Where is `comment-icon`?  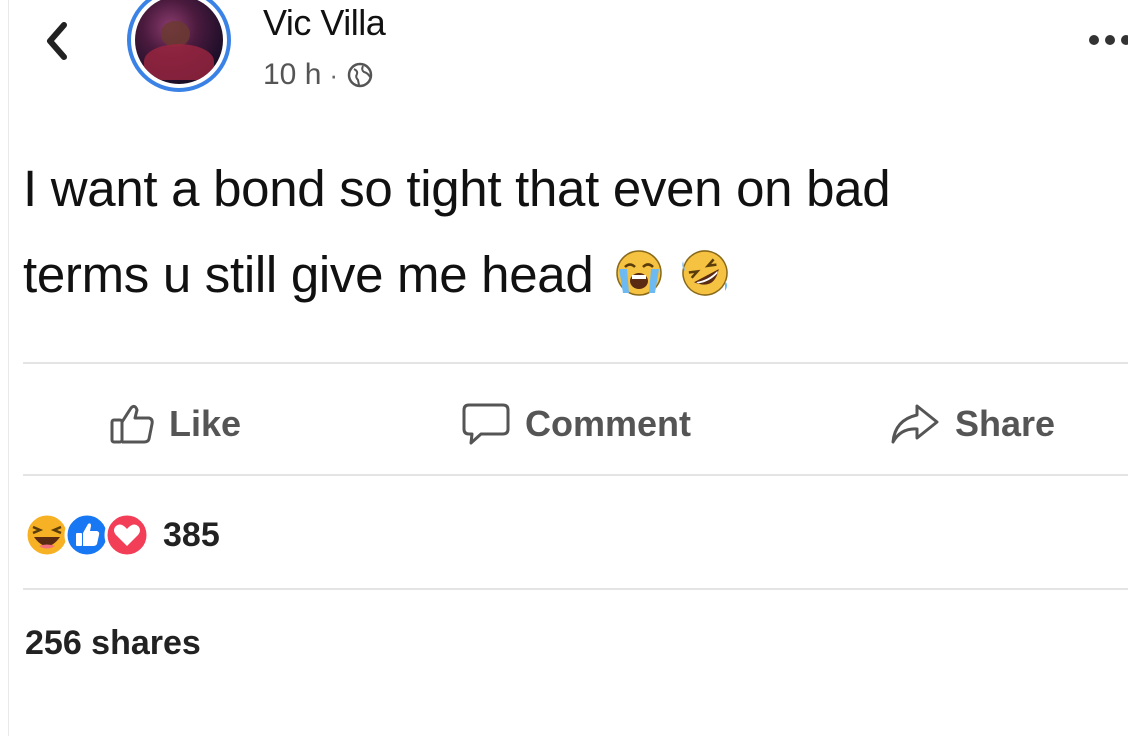
comment-icon is located at coordinates (486, 424).